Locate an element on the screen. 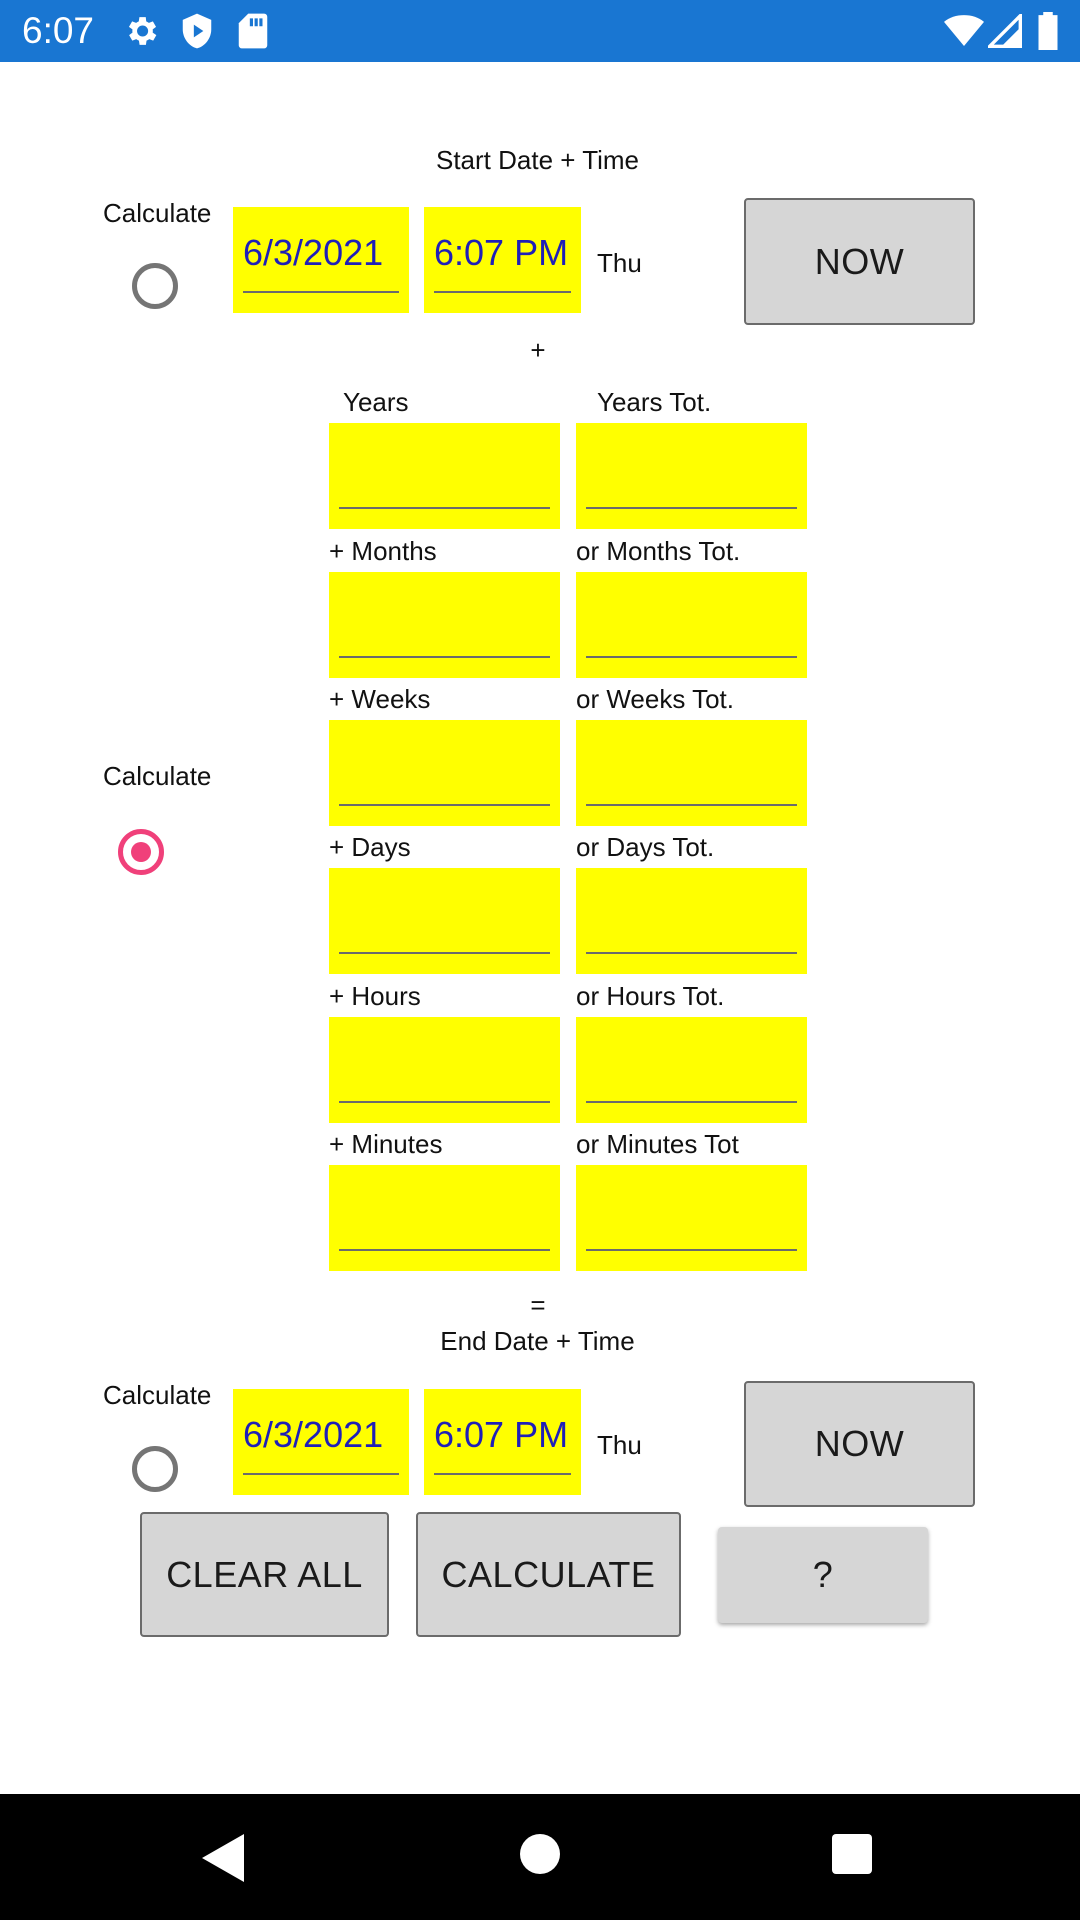 This screenshot has height=1920, width=1080. help-button: ? is located at coordinates (823, 1575).